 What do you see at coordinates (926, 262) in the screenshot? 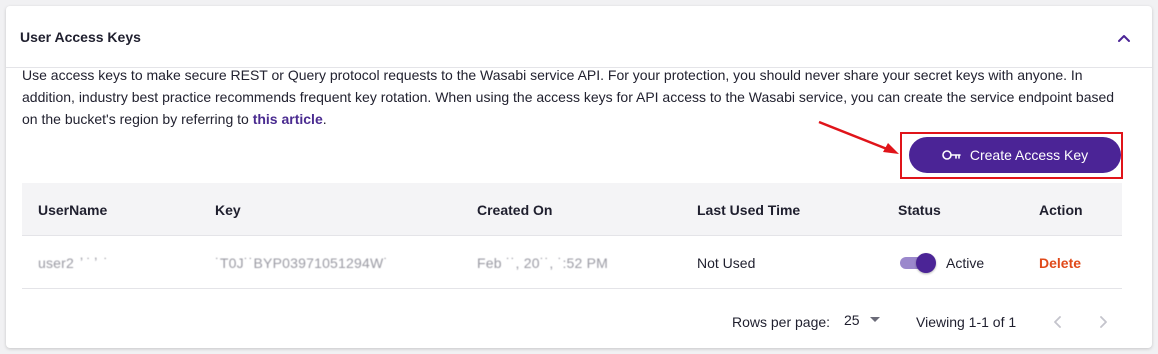
I see `toggle-thumb` at bounding box center [926, 262].